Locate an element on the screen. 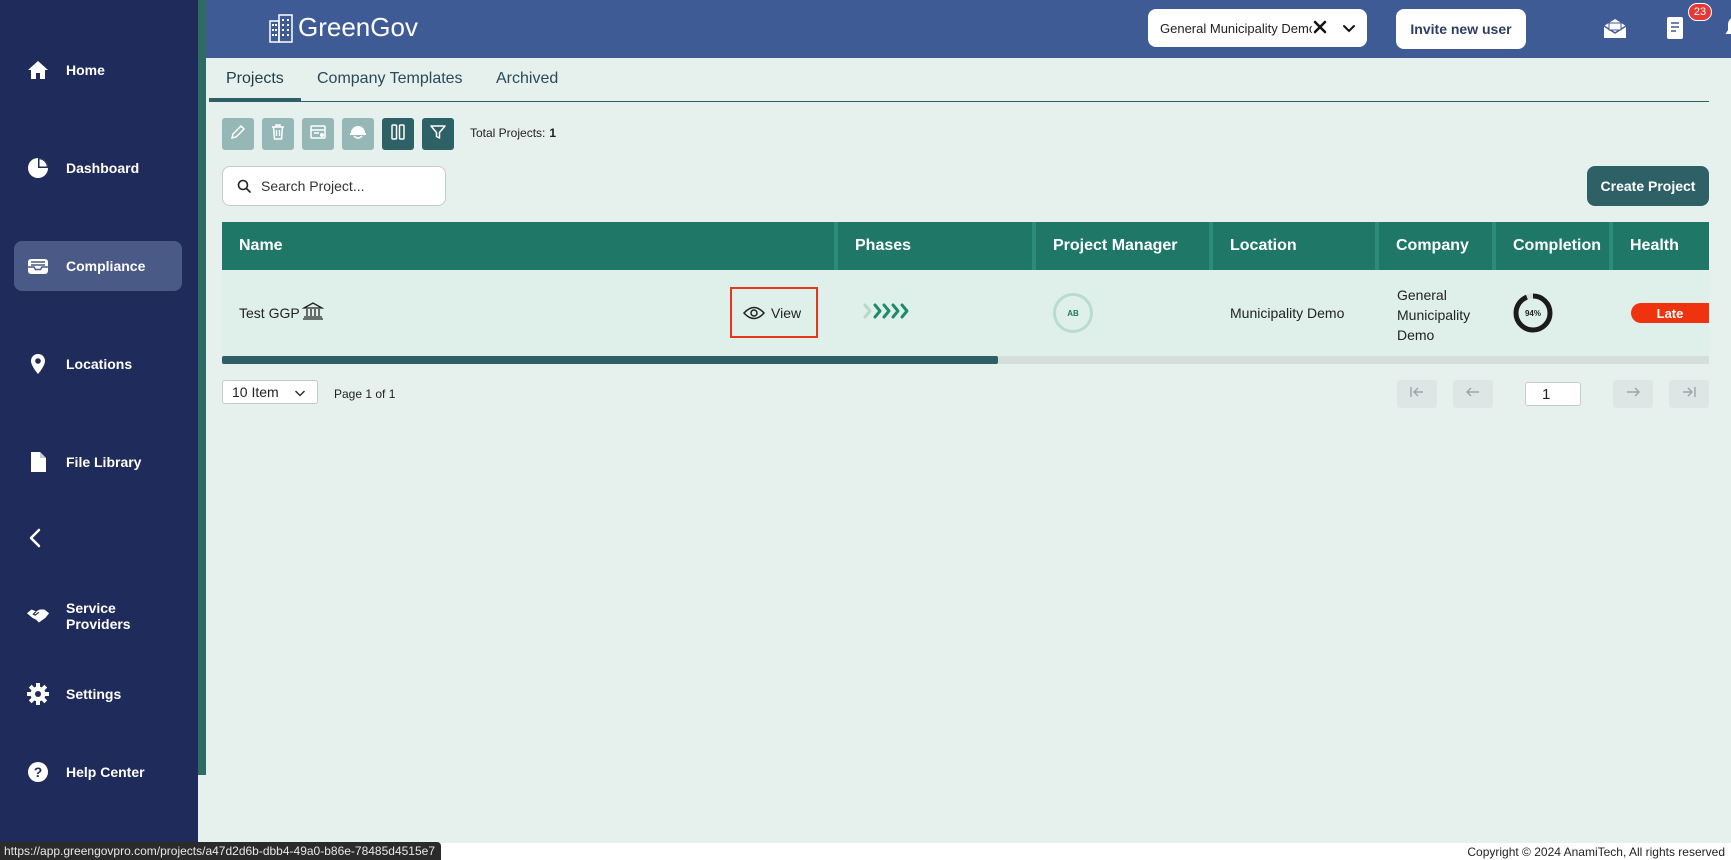  logo: GreenGov is located at coordinates (343, 27).